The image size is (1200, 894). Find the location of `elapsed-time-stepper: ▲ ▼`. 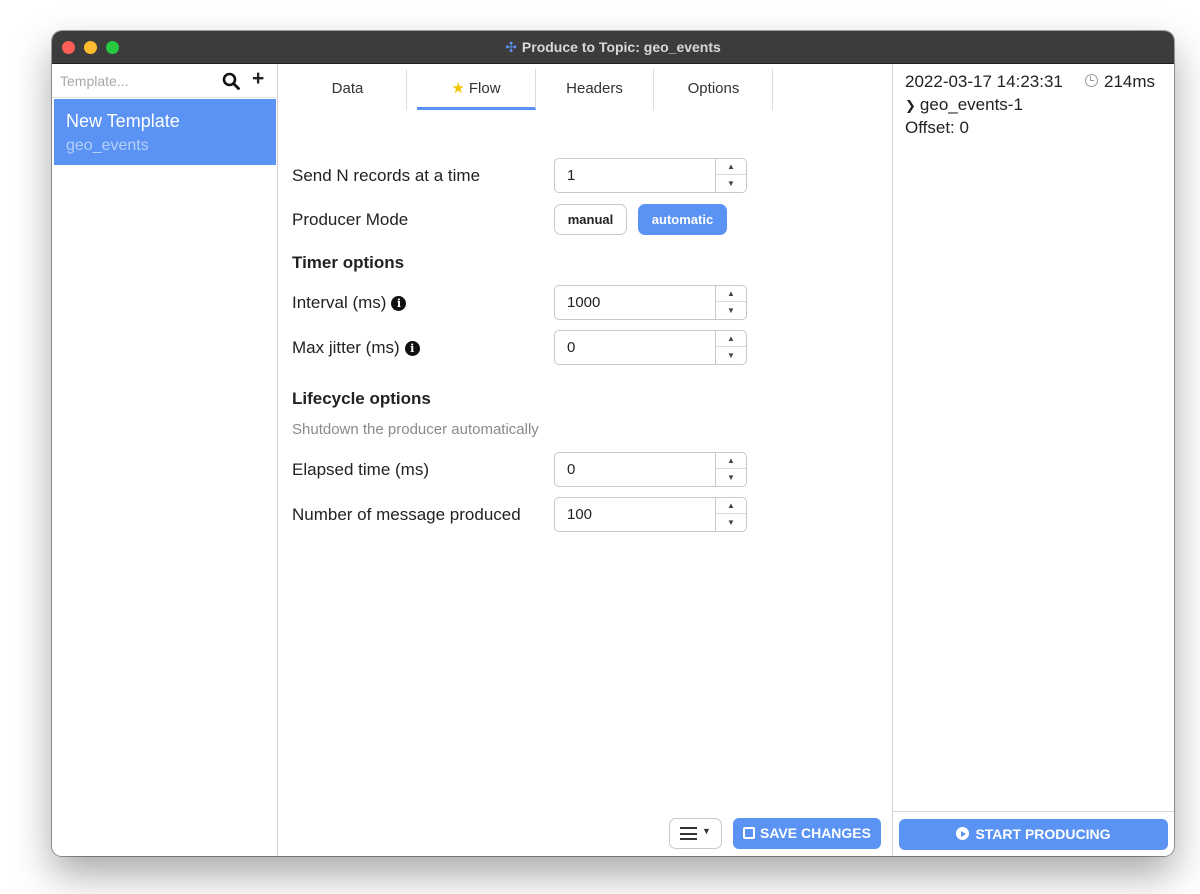

elapsed-time-stepper: ▲ ▼ is located at coordinates (650, 469).